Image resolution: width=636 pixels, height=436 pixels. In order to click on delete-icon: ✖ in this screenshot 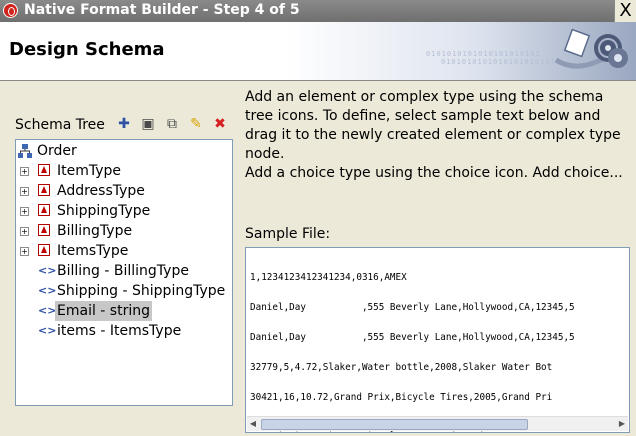, I will do `click(220, 124)`.